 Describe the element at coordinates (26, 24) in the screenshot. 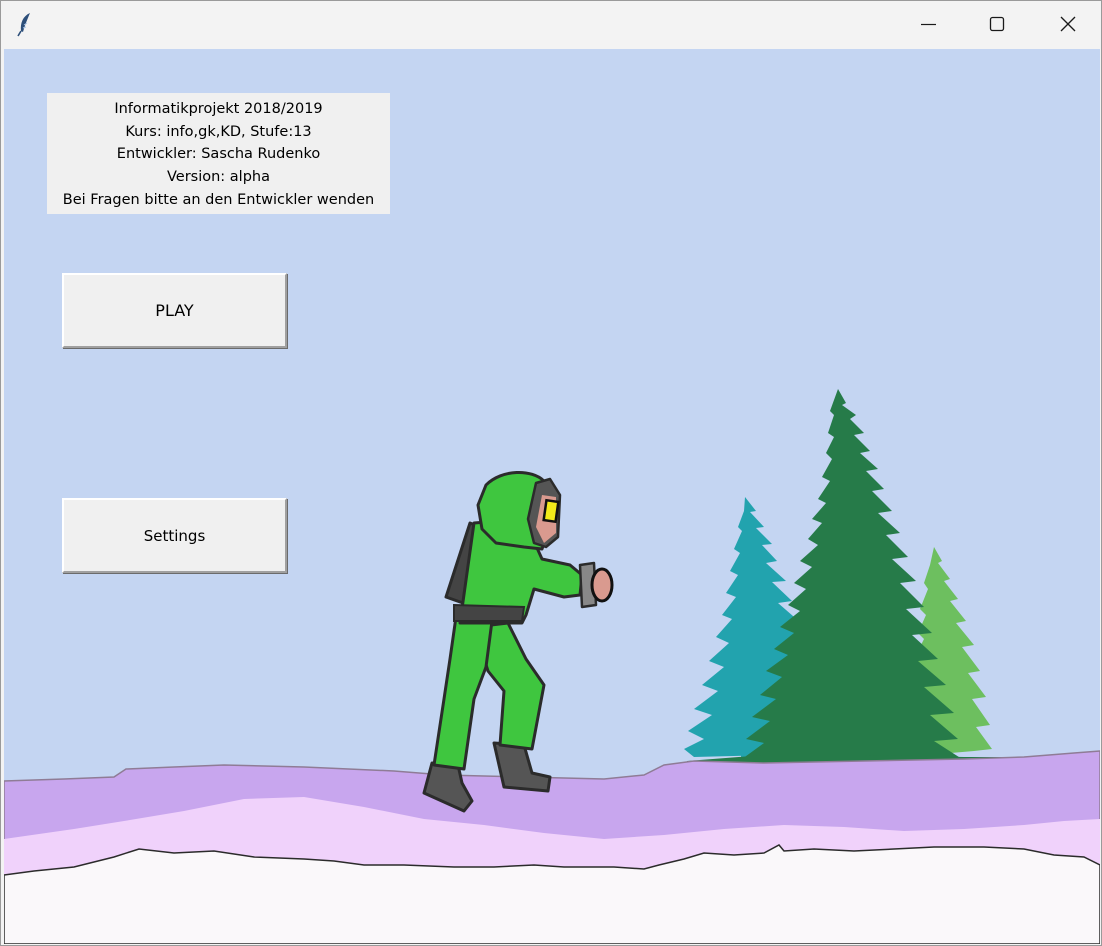

I see `feather-icon` at that location.